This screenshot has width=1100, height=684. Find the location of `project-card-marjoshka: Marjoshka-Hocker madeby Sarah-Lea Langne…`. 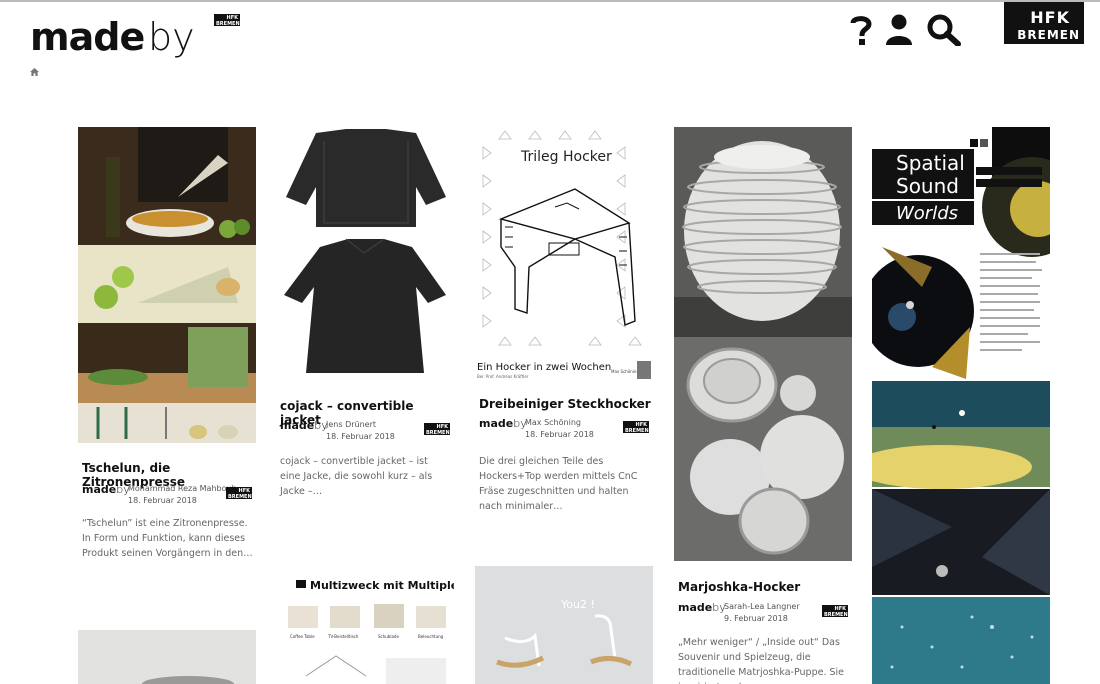

project-card-marjoshka: Marjoshka-Hocker madeby Sarah-Lea Langne… is located at coordinates (763, 405).